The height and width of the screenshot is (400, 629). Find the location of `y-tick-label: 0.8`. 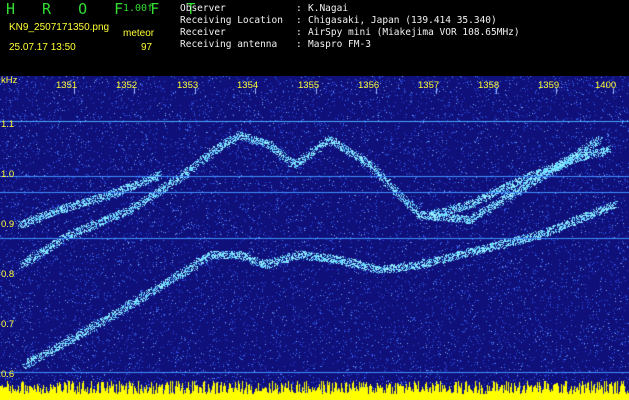

y-tick-label: 0.8 is located at coordinates (8, 274).